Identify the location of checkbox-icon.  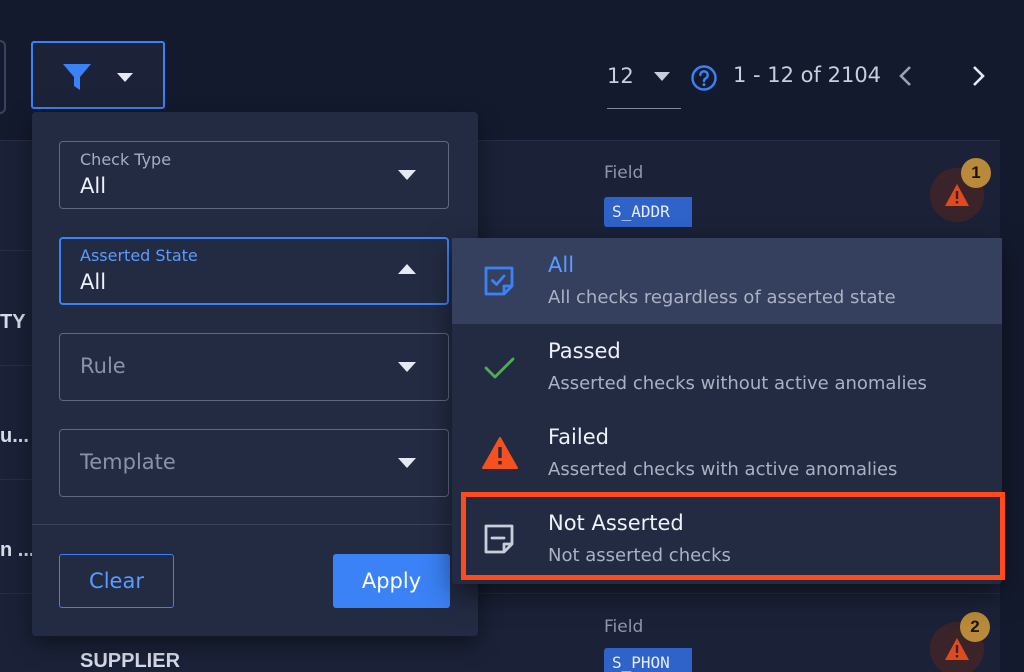
(499, 281).